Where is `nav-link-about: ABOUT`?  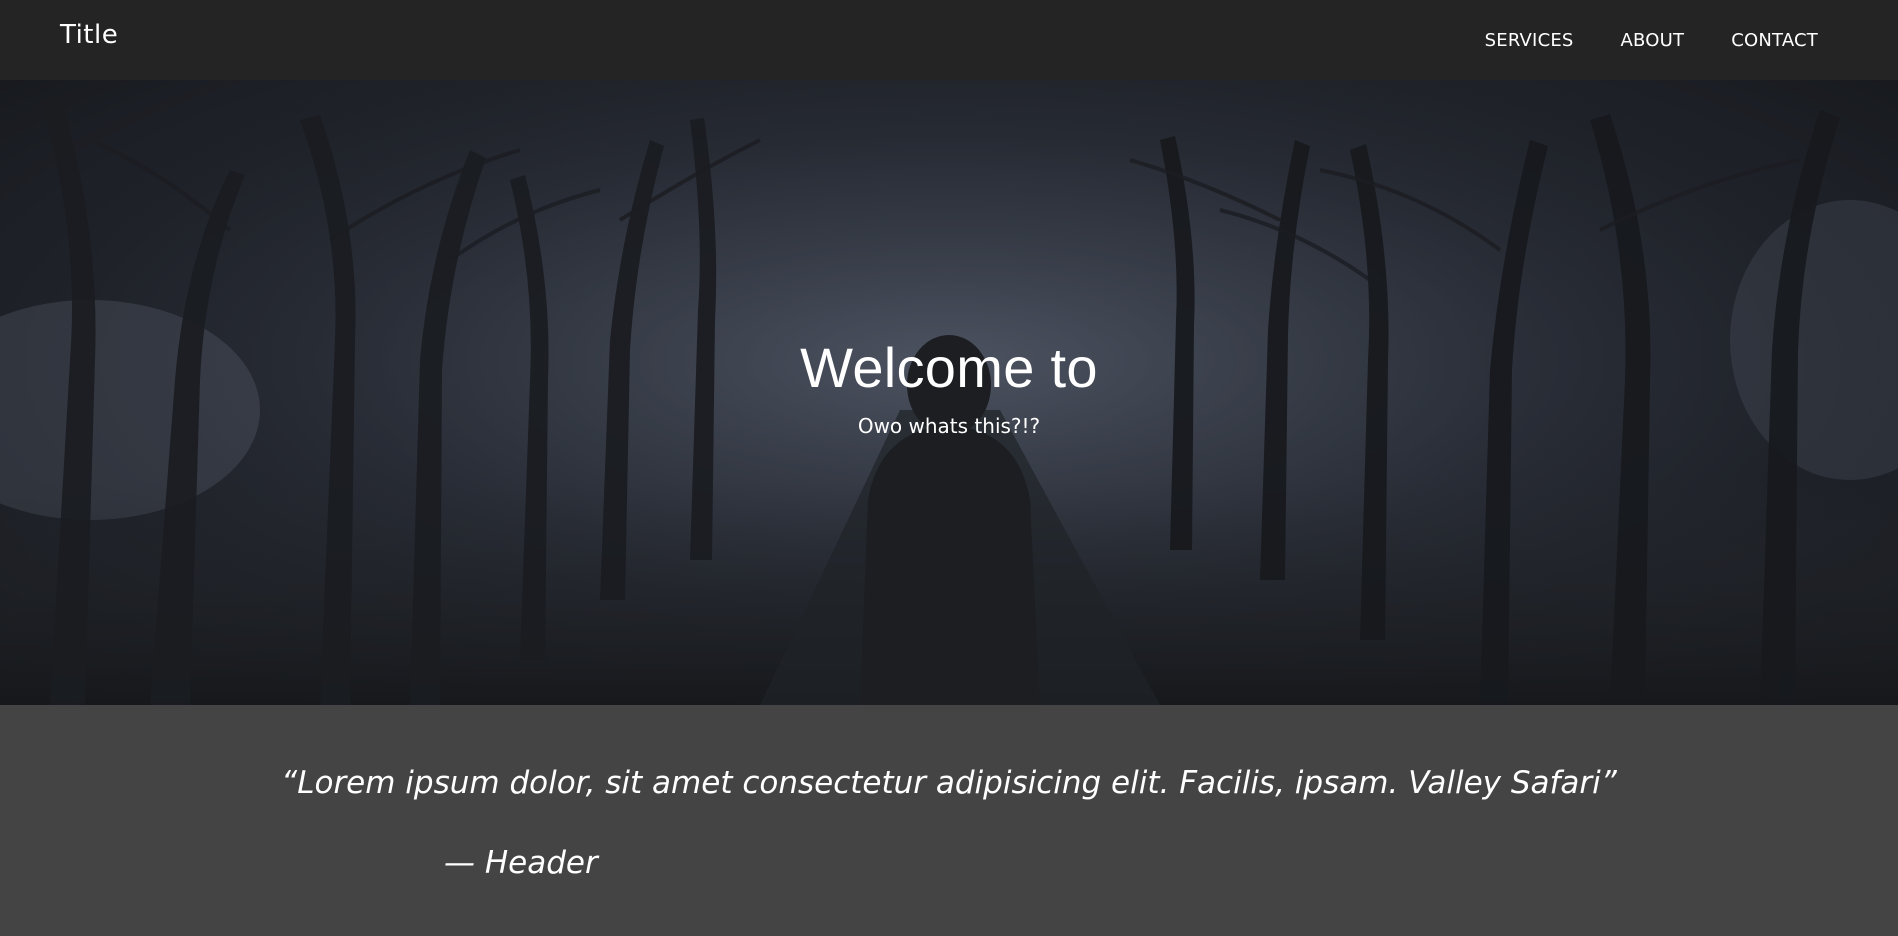 nav-link-about: ABOUT is located at coordinates (1653, 40).